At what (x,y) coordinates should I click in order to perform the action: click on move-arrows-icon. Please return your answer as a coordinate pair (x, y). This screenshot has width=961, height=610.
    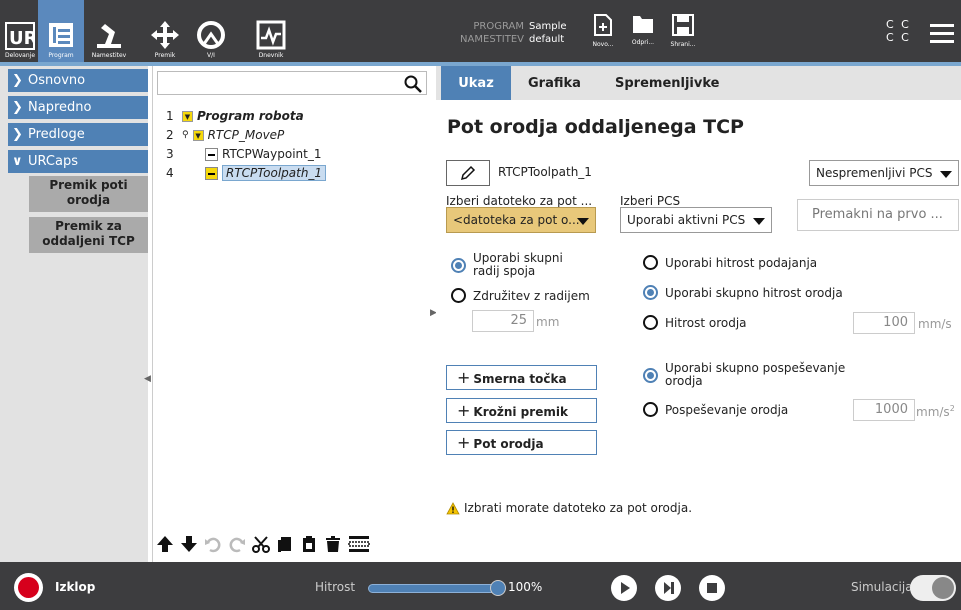
    Looking at the image, I should click on (165, 35).